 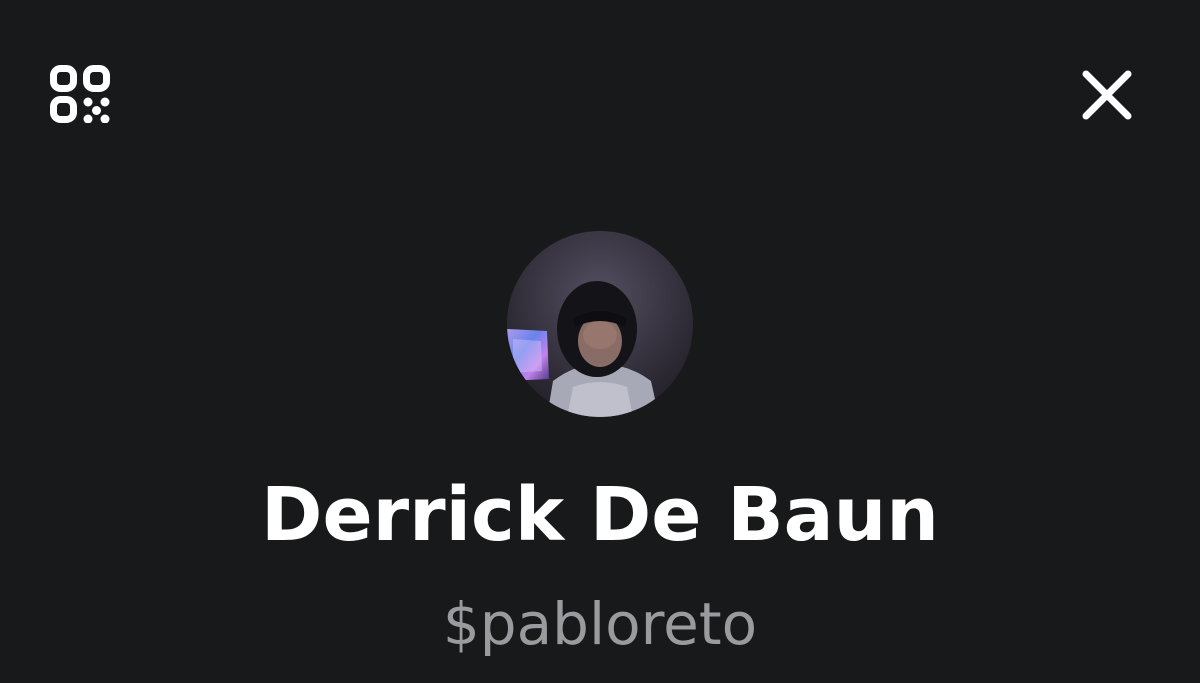 I want to click on close-button, so click(x=1107, y=95).